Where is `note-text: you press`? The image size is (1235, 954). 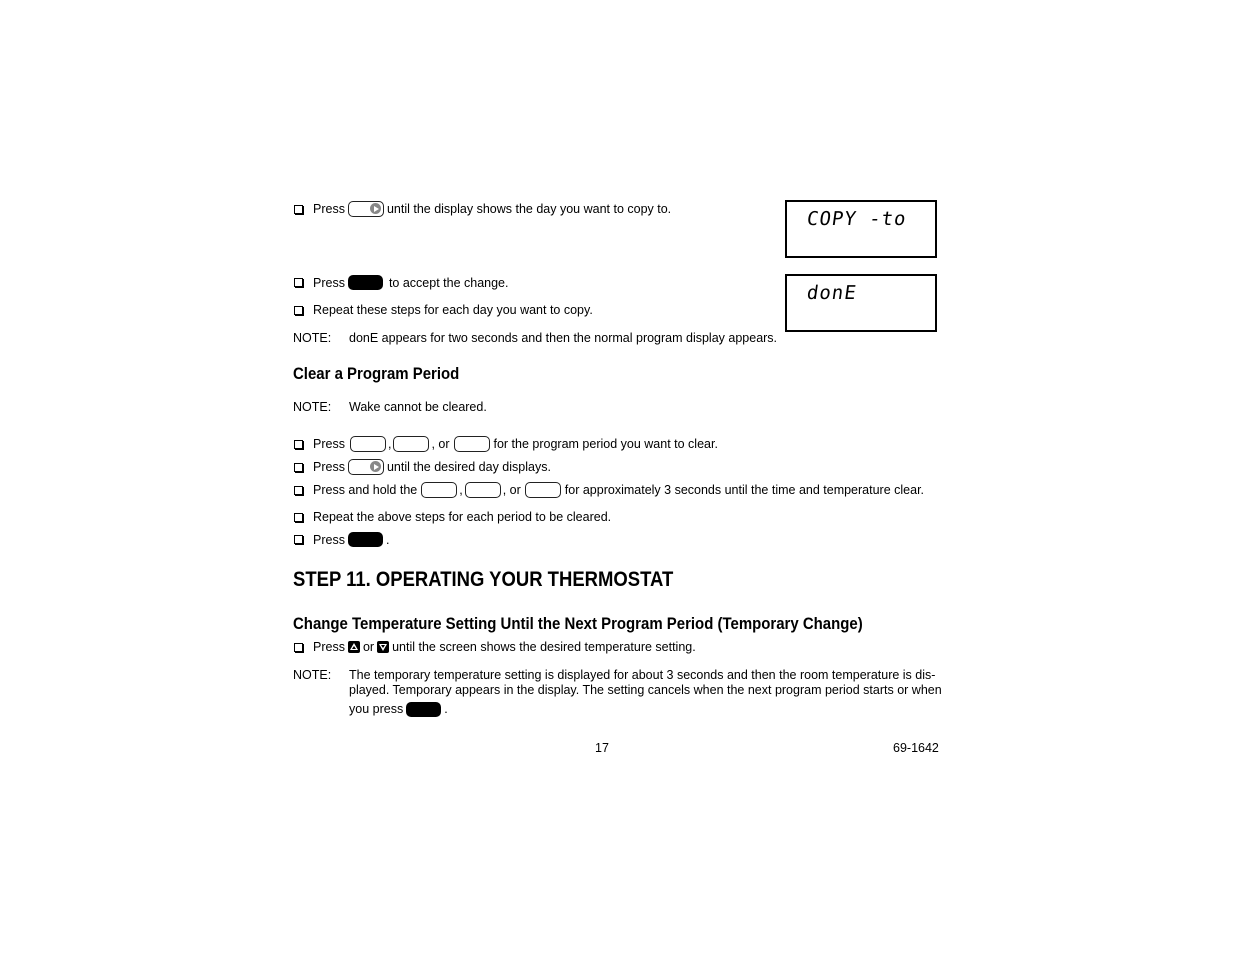
note-text: you press is located at coordinates (376, 709).